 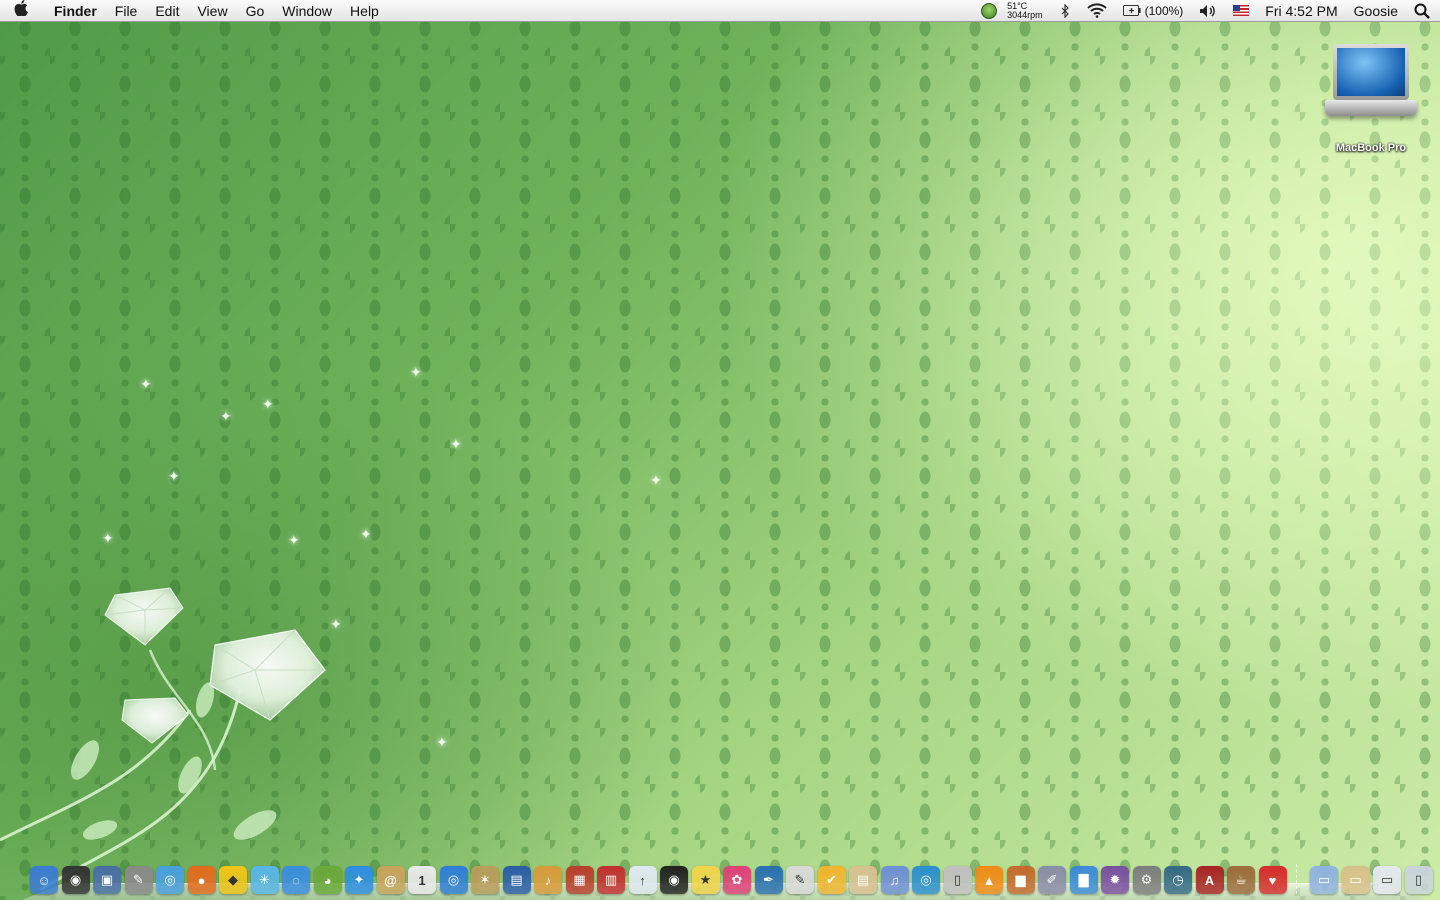 I want to click on dock-preview-icon: ▣, so click(x=107, y=880).